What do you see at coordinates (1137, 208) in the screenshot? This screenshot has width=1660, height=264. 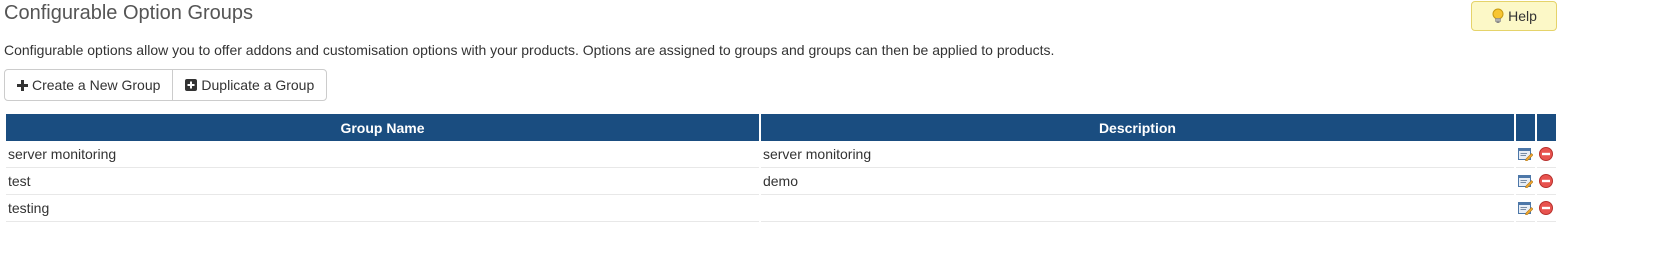 I see `description-cell` at bounding box center [1137, 208].